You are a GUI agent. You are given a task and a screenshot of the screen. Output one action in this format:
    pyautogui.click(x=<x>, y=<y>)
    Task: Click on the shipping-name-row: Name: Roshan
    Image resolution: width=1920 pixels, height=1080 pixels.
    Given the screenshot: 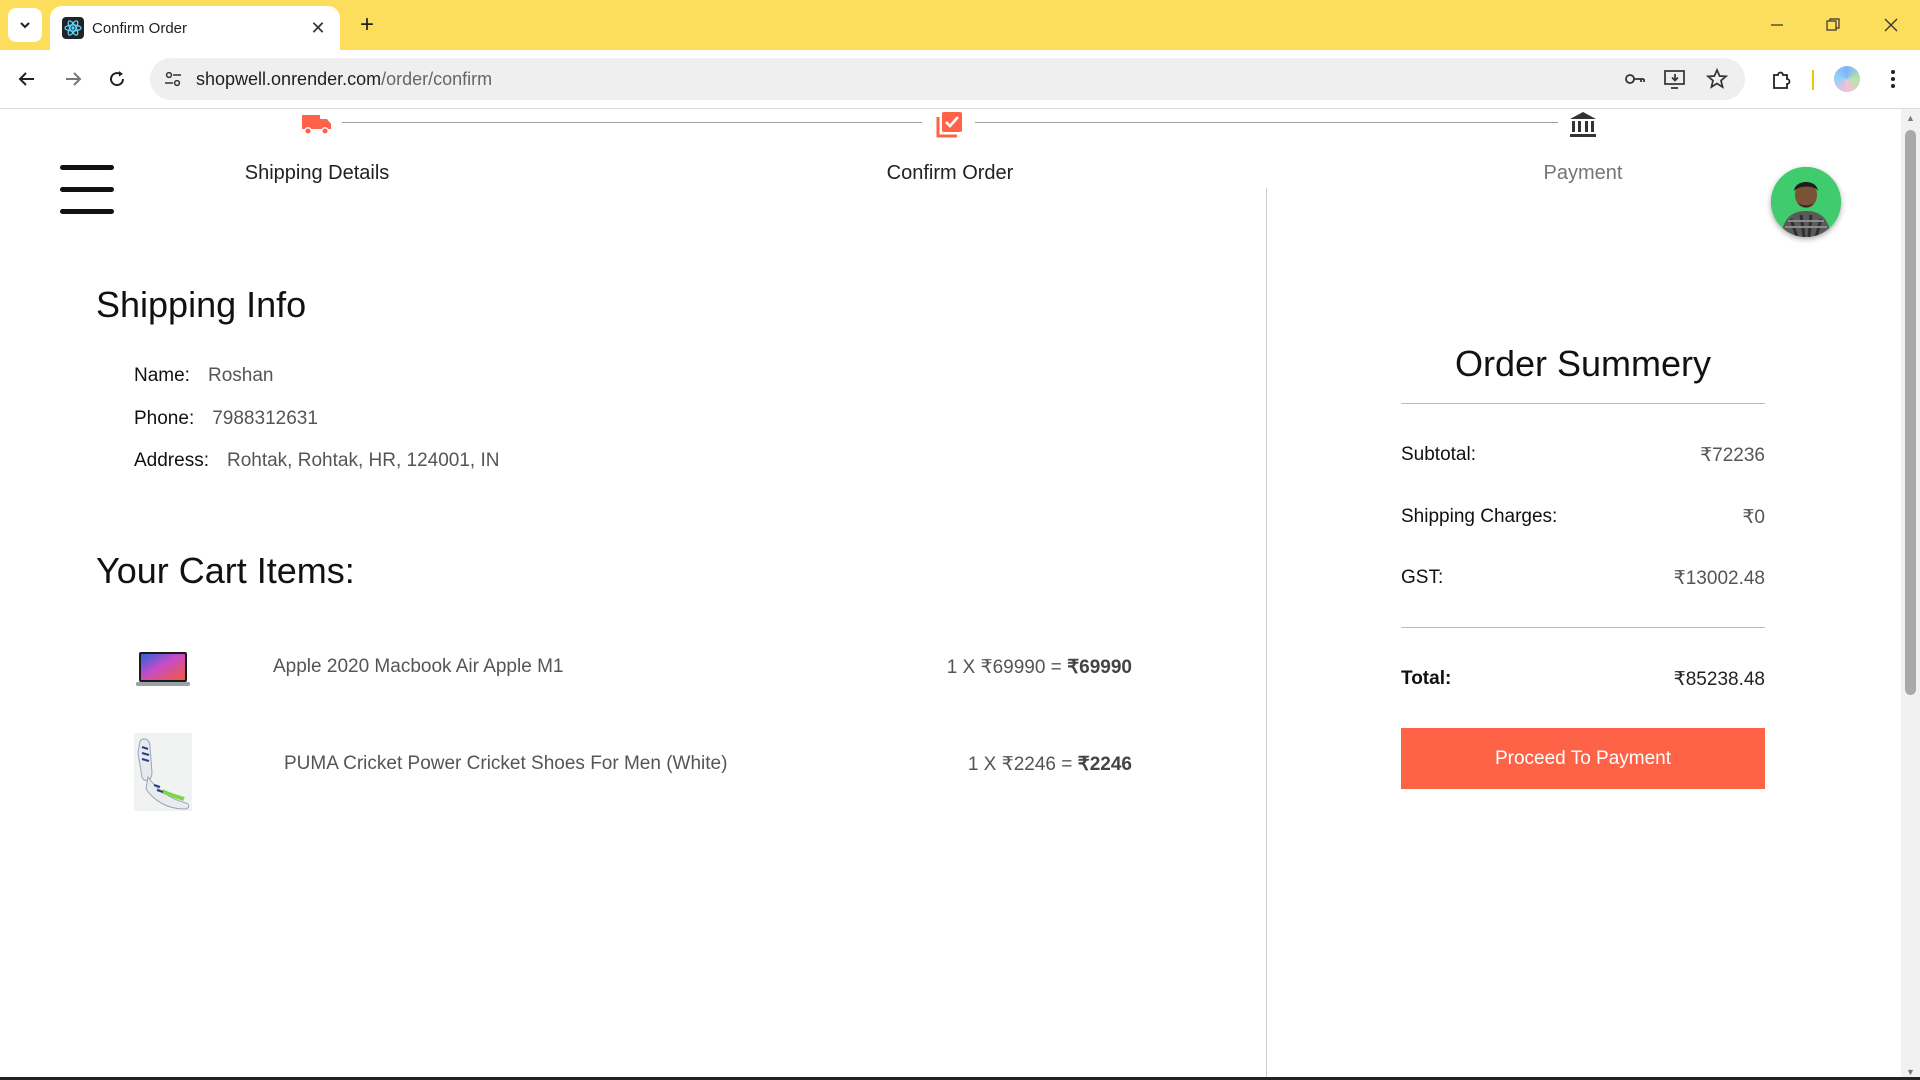 What is the action you would take?
    pyautogui.click(x=203, y=376)
    